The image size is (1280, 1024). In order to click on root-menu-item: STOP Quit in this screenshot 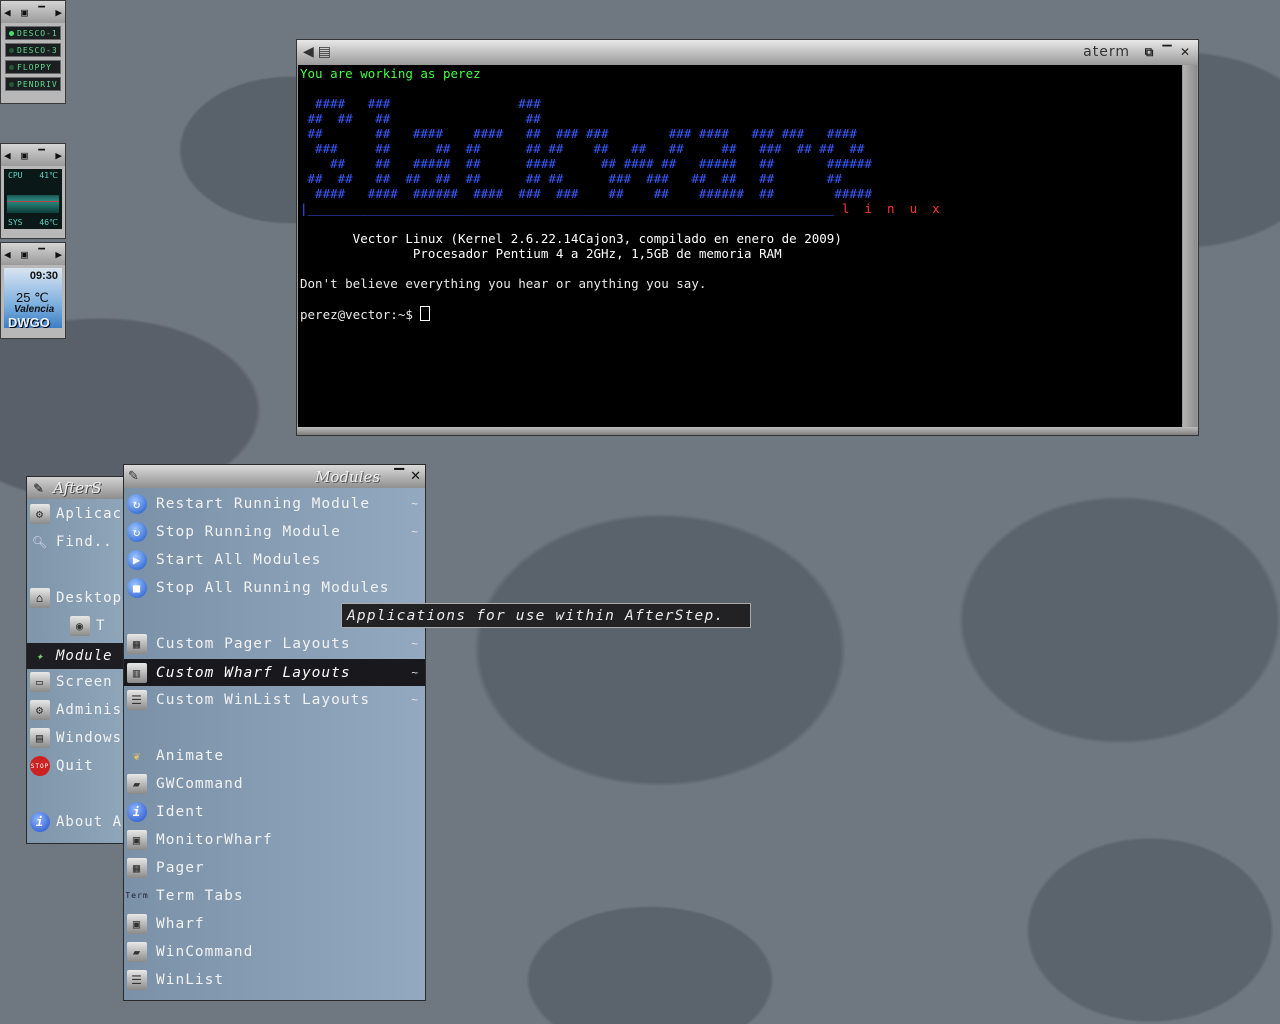, I will do `click(81, 766)`.